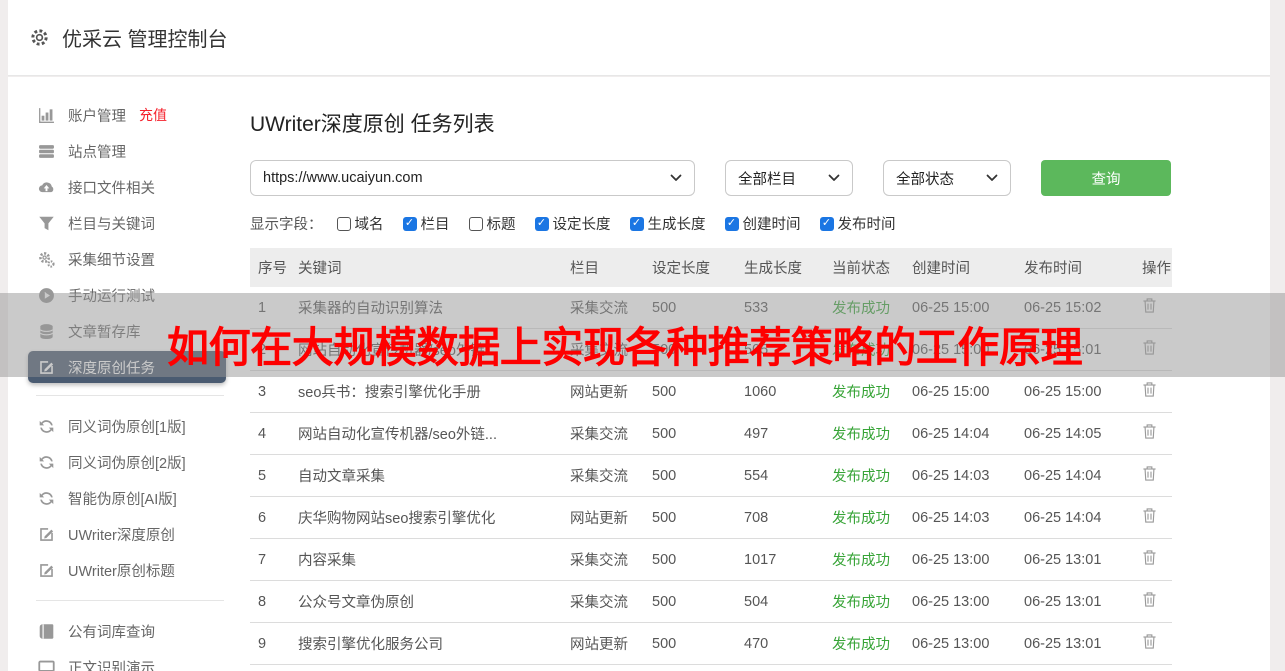 The height and width of the screenshot is (671, 1285). I want to click on field-option-label: 域名, so click(369, 225).